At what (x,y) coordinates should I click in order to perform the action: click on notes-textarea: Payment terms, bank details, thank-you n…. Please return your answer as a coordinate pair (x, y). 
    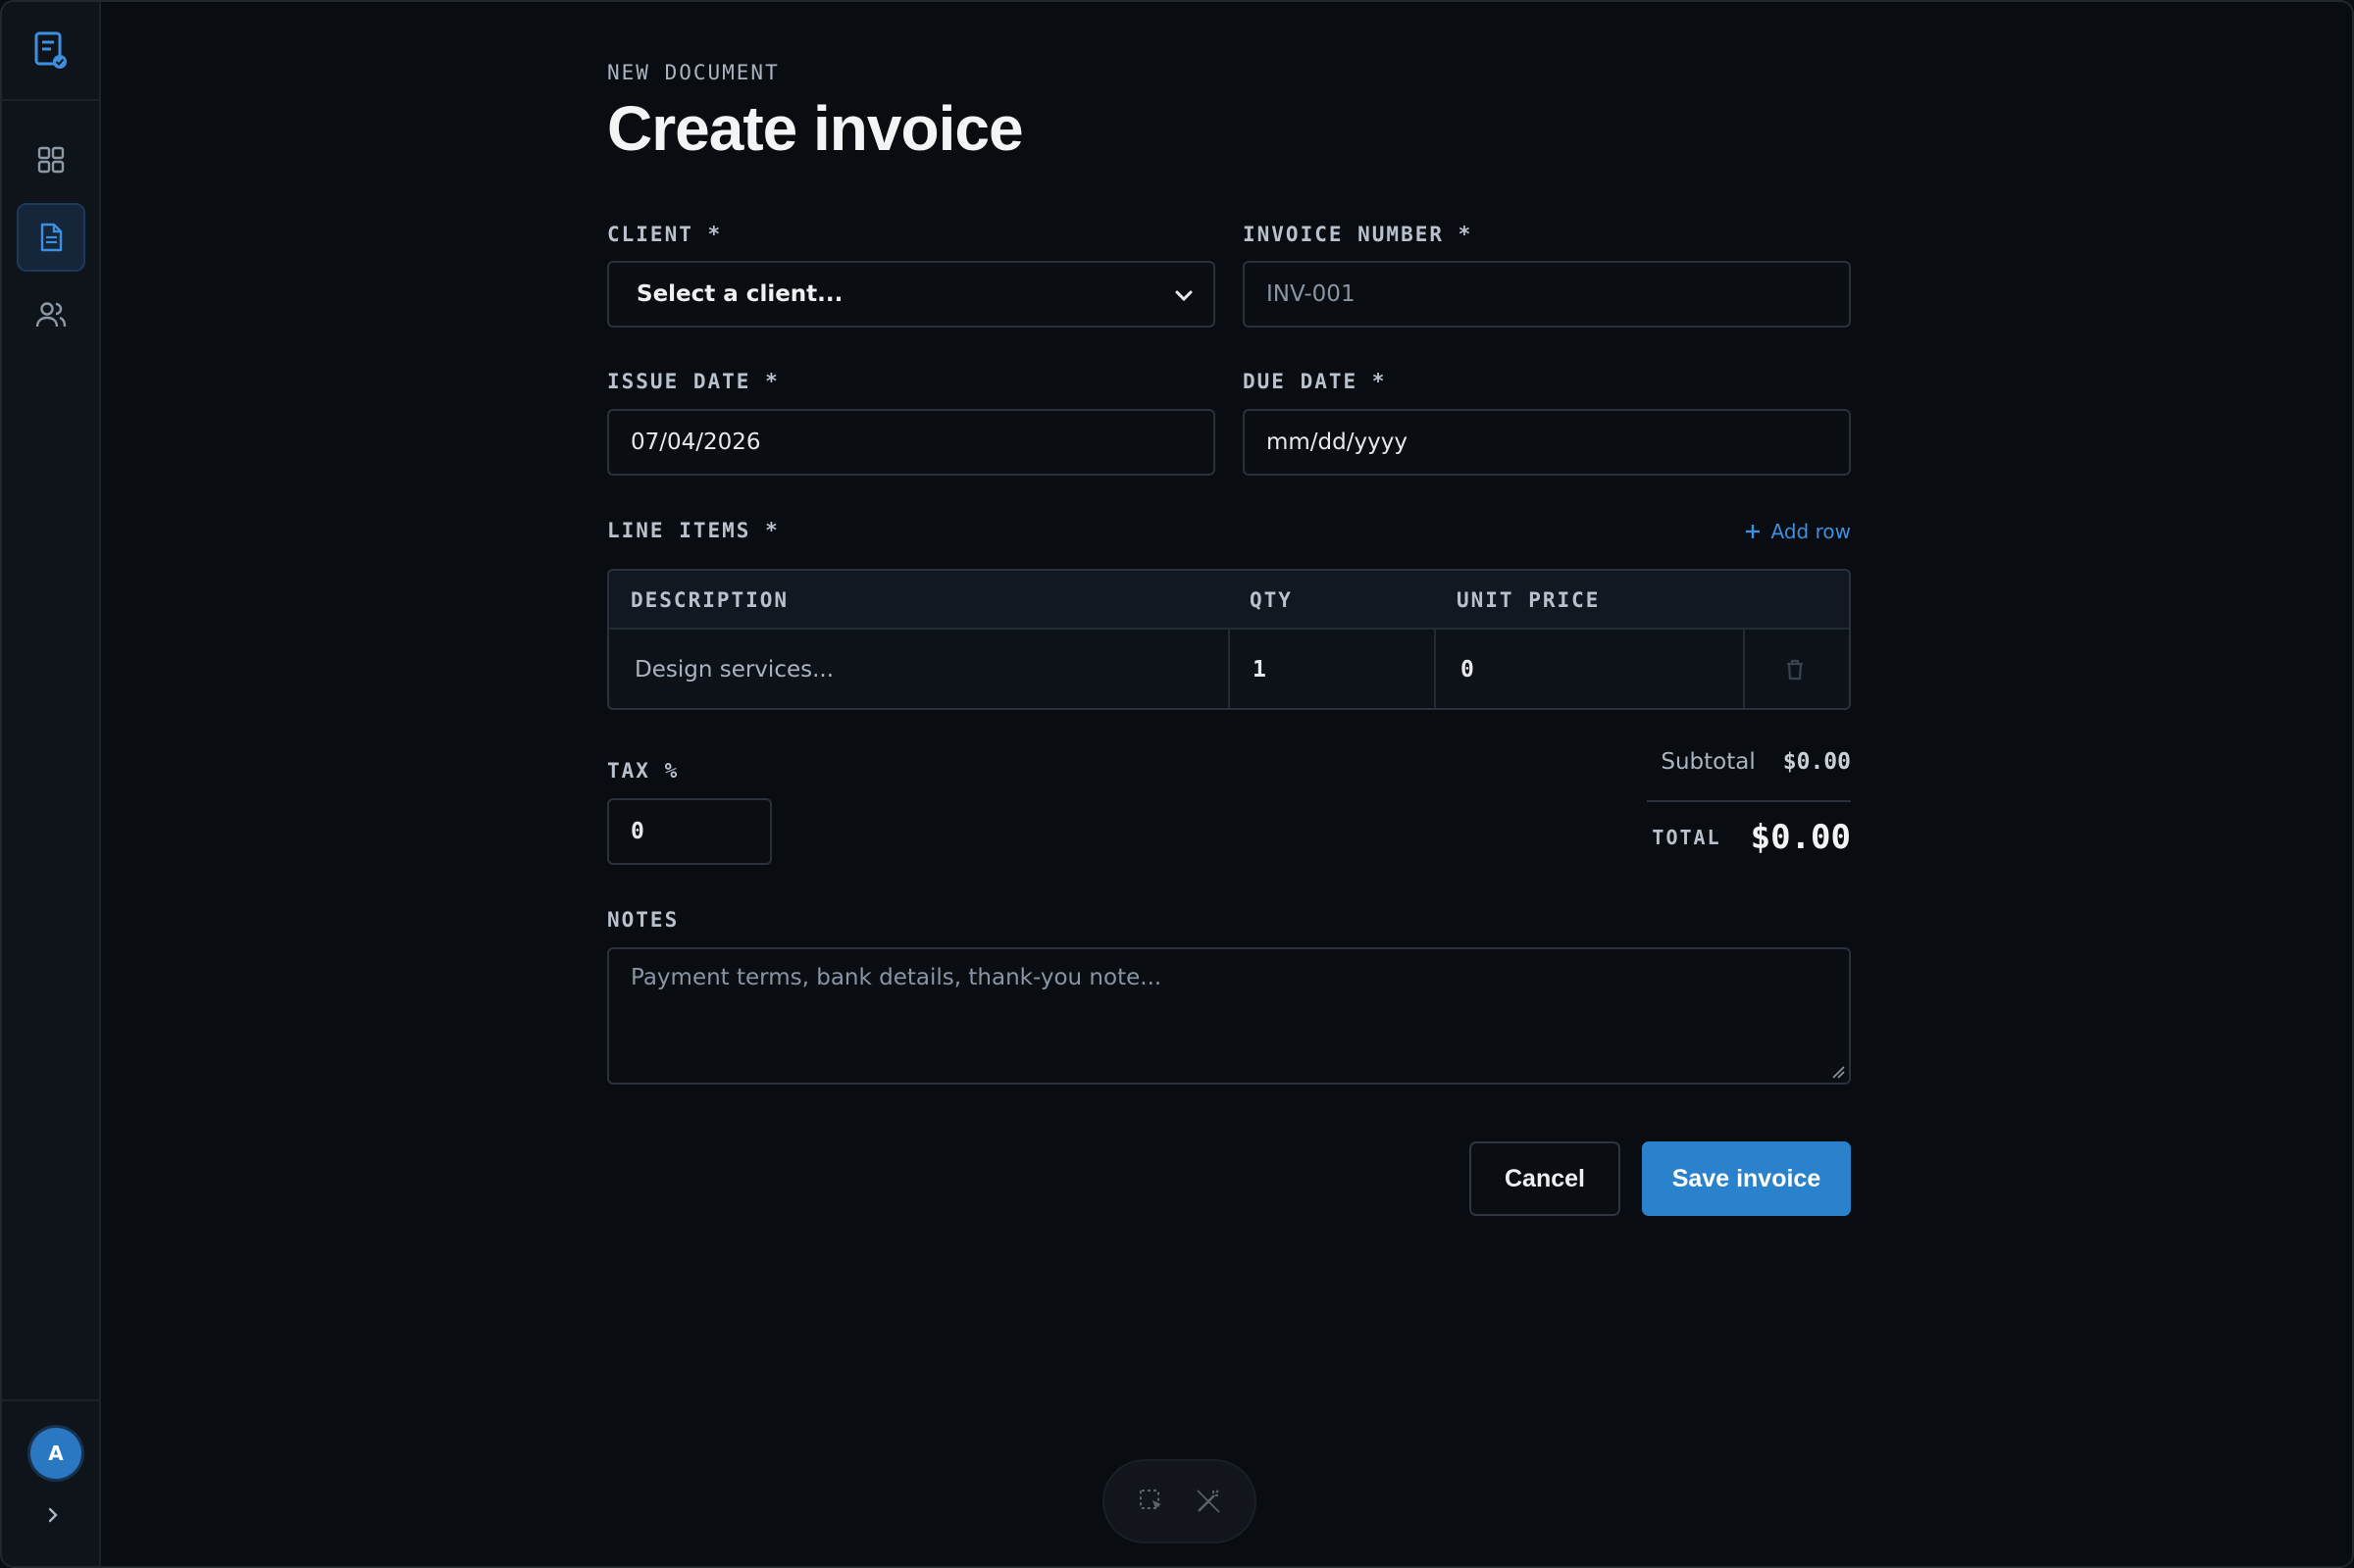
    Looking at the image, I should click on (1229, 1016).